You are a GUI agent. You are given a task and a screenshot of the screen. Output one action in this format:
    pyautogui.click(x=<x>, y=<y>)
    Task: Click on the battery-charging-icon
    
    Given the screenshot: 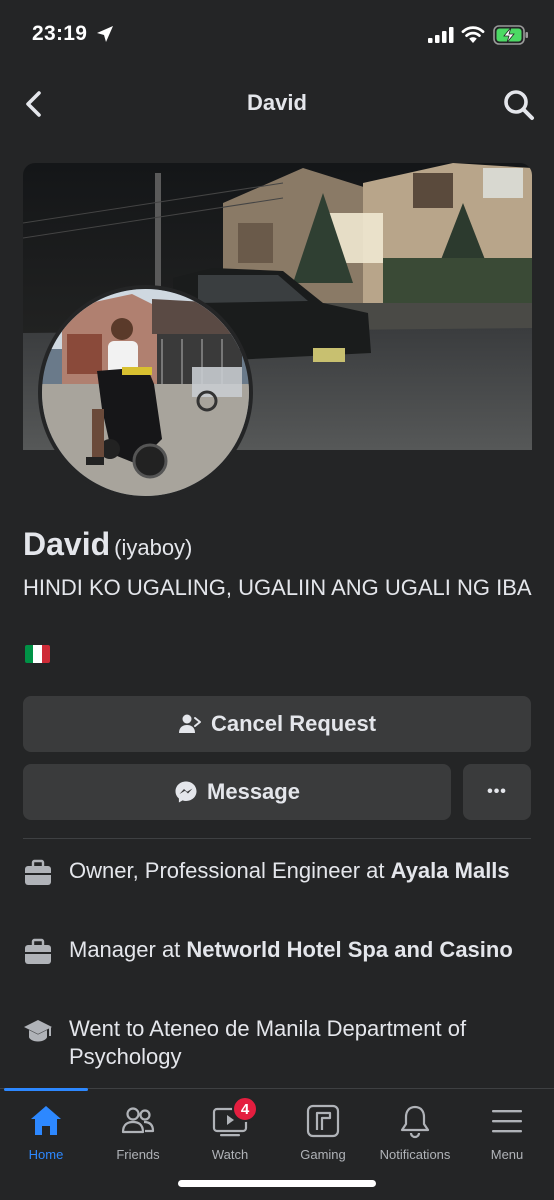 What is the action you would take?
    pyautogui.click(x=510, y=35)
    